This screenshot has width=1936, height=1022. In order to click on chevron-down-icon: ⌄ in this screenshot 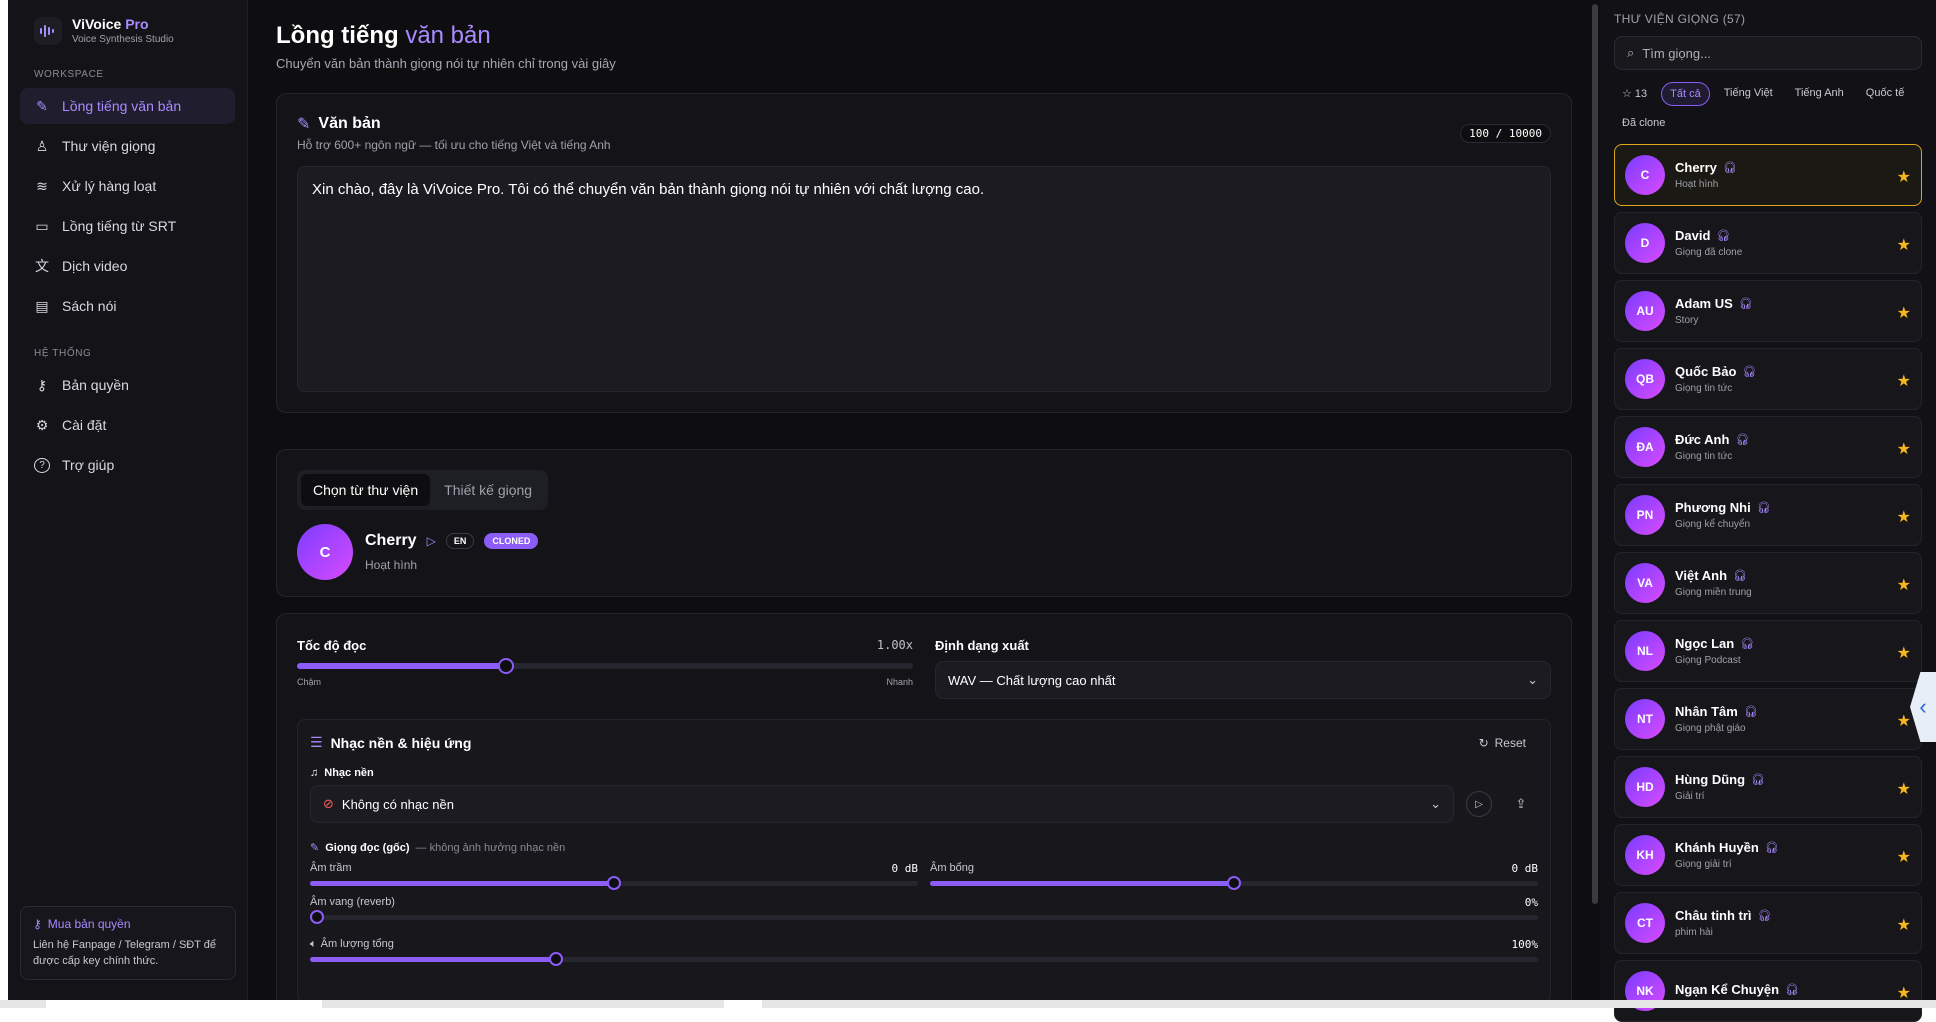, I will do `click(1532, 679)`.